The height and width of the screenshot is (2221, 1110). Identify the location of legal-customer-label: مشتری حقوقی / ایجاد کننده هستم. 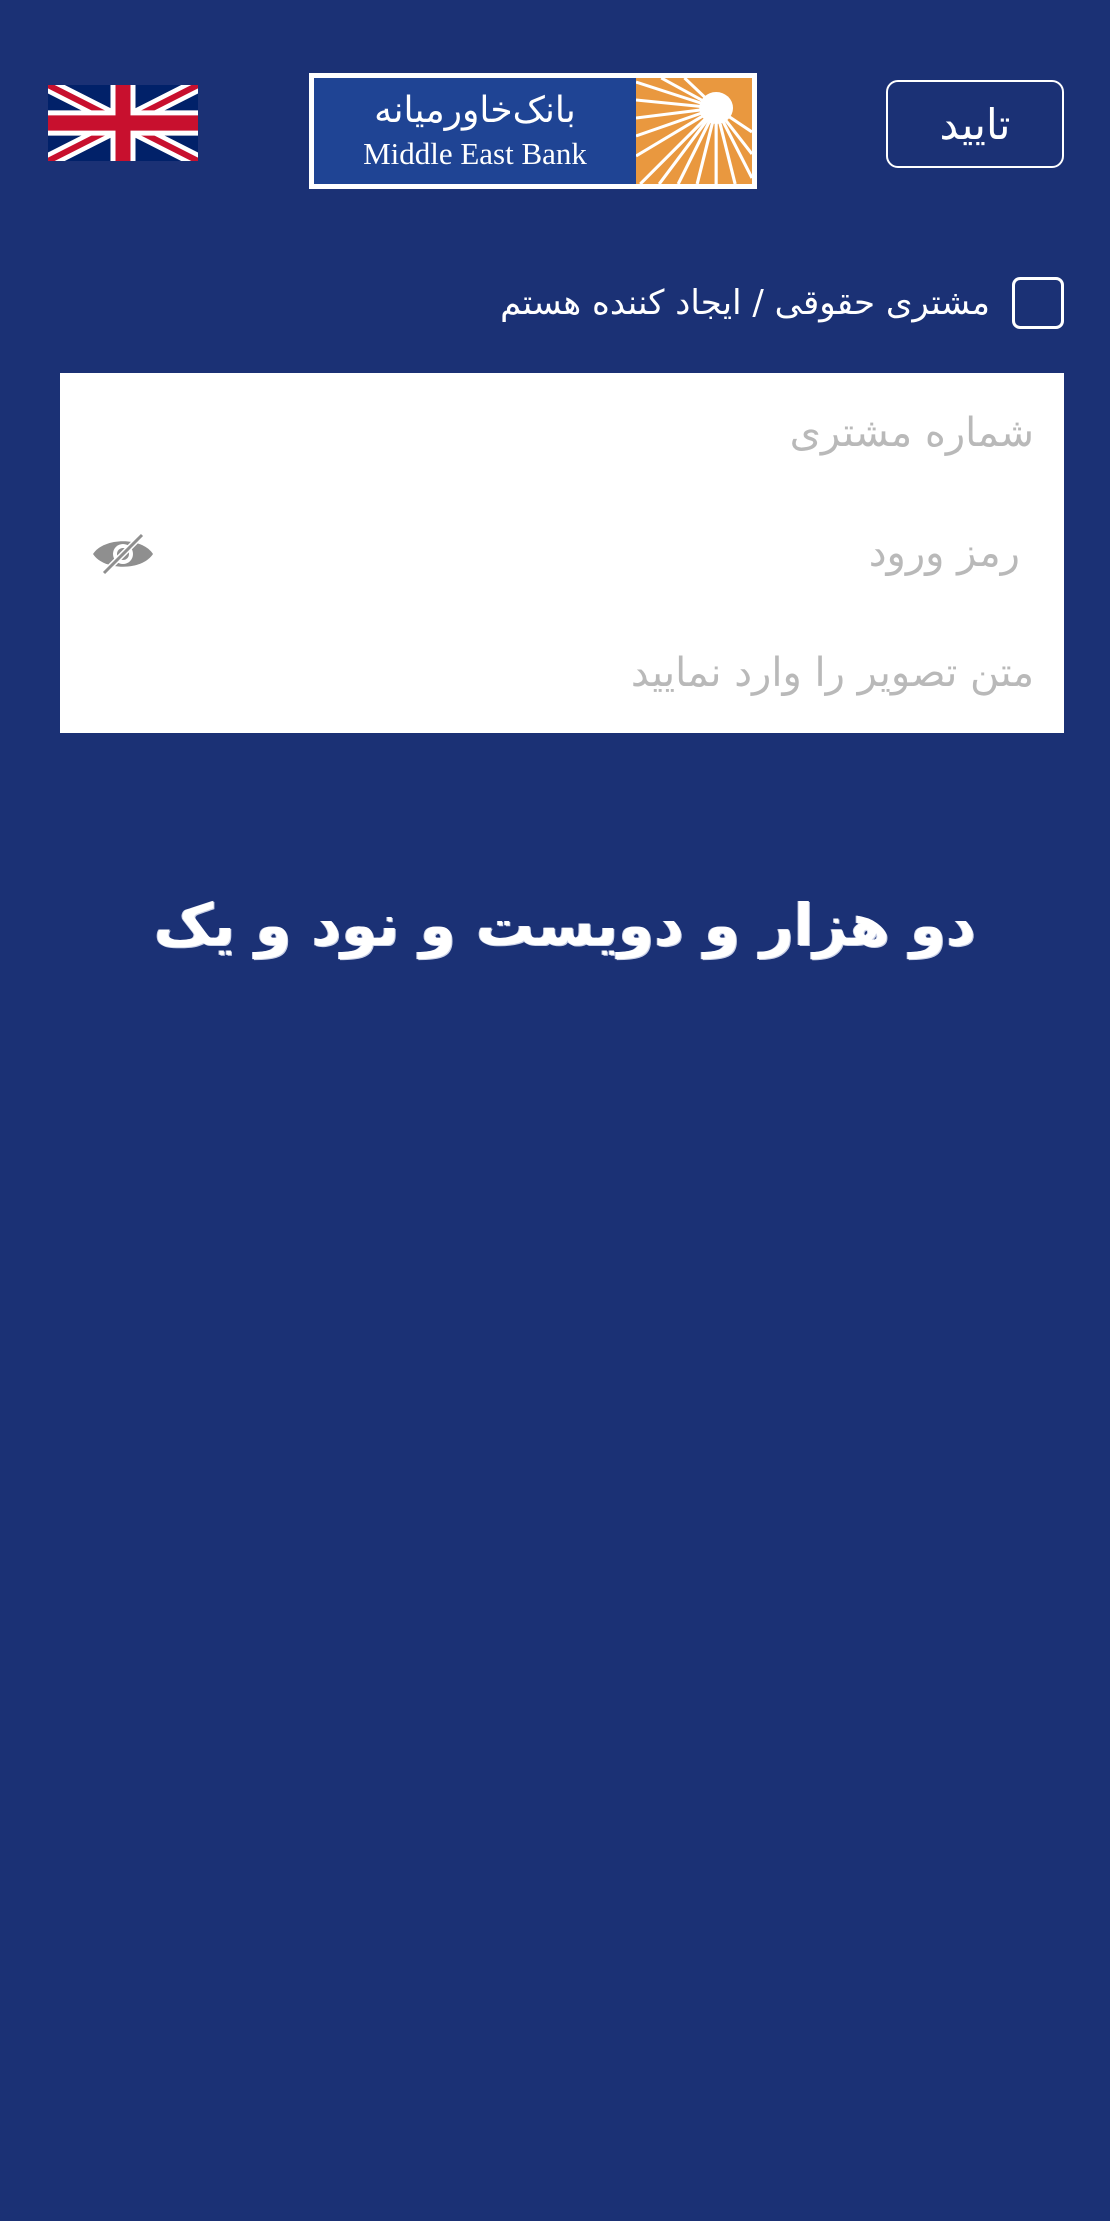
(745, 303).